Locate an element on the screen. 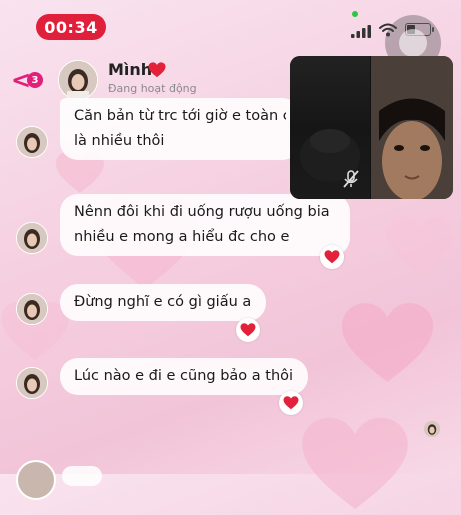 This screenshot has width=461, height=515. message-text-line: là nhiều thôi is located at coordinates (119, 141).